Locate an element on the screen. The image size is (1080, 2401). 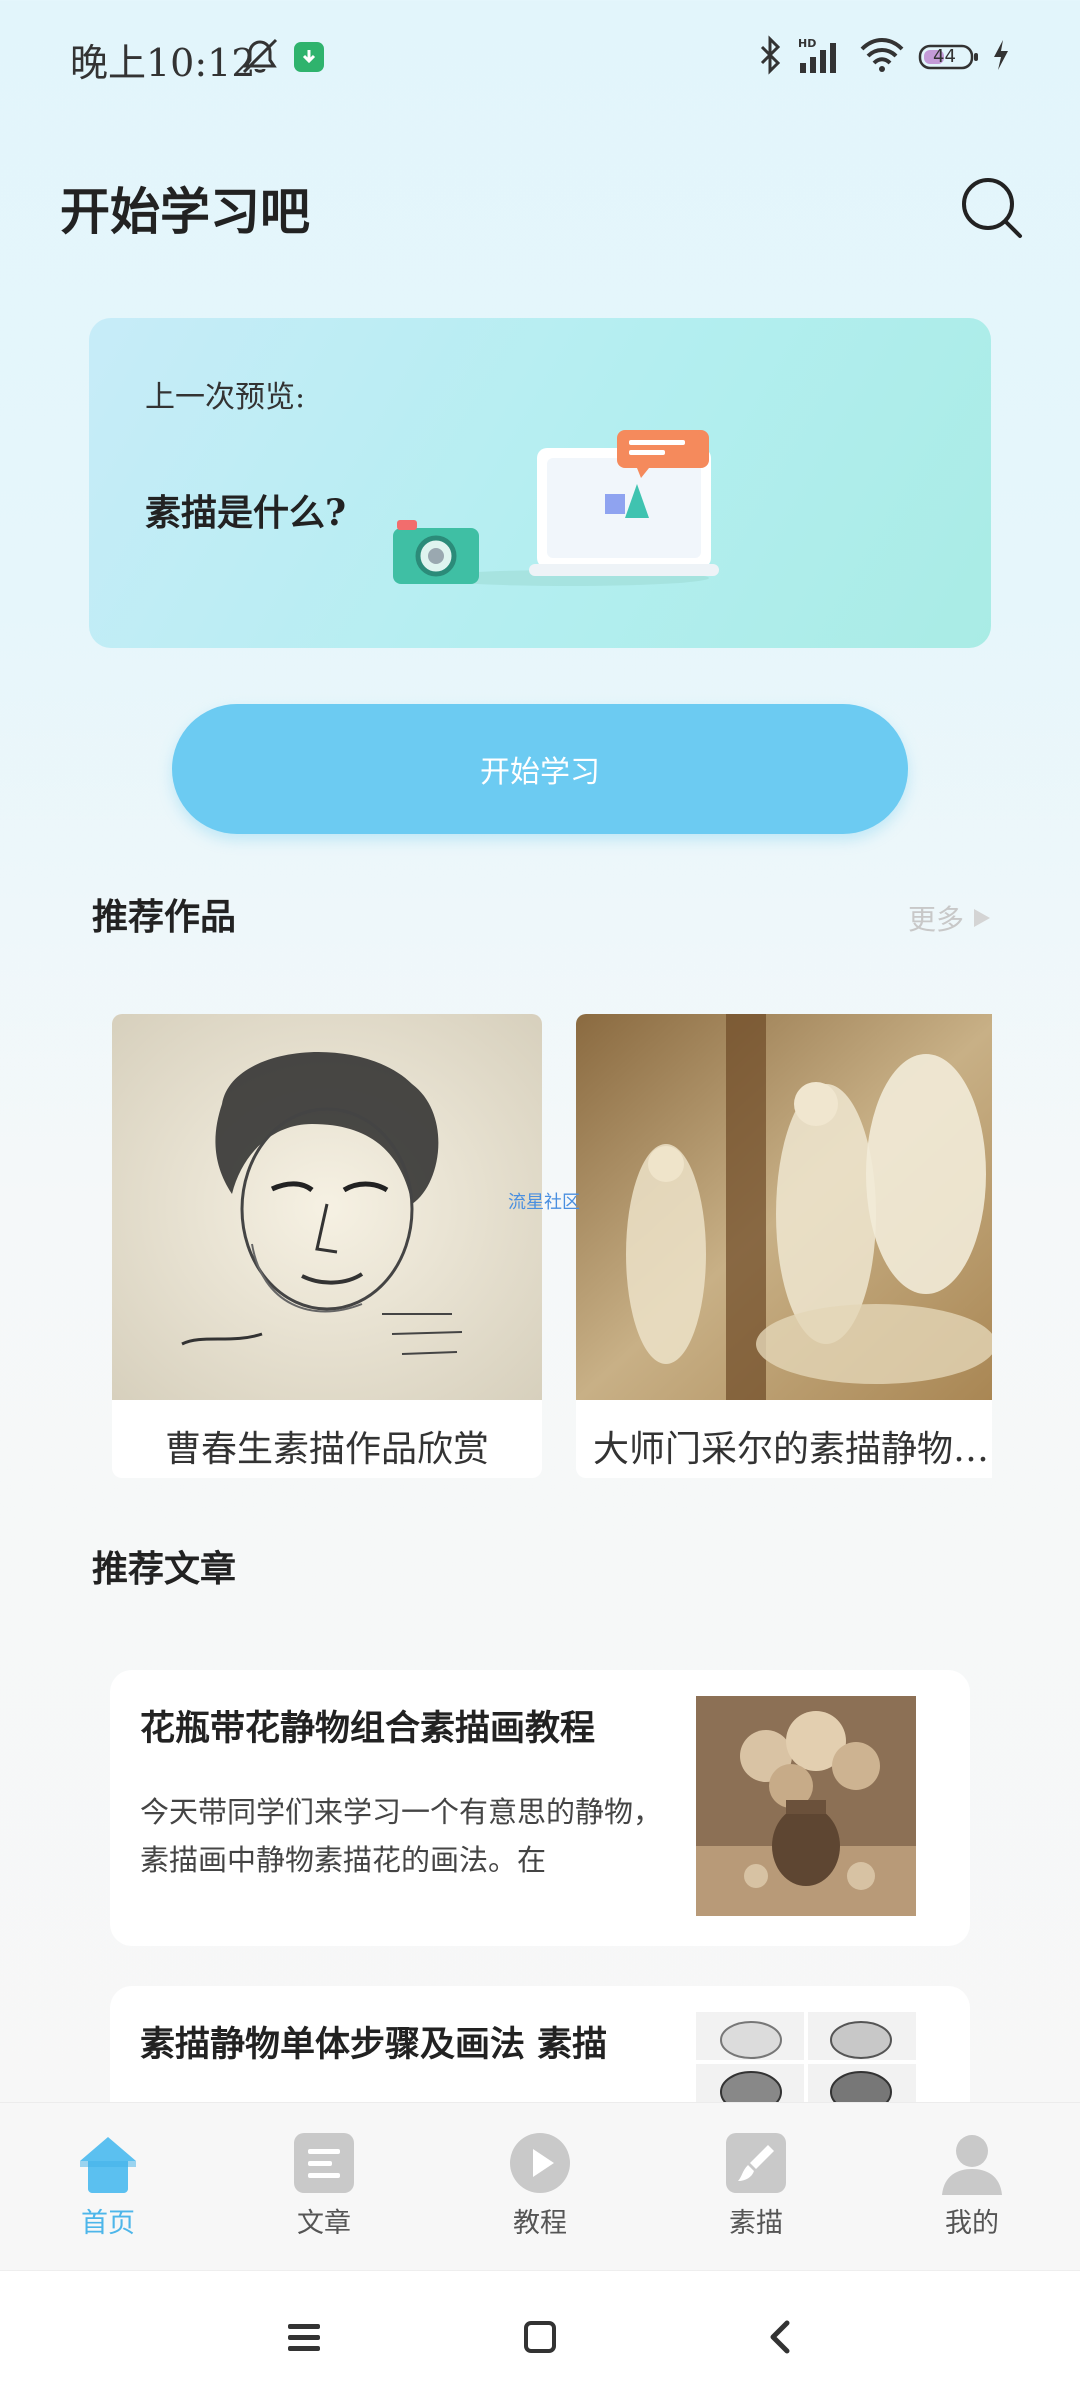
recents-button is located at coordinates (304, 2337).